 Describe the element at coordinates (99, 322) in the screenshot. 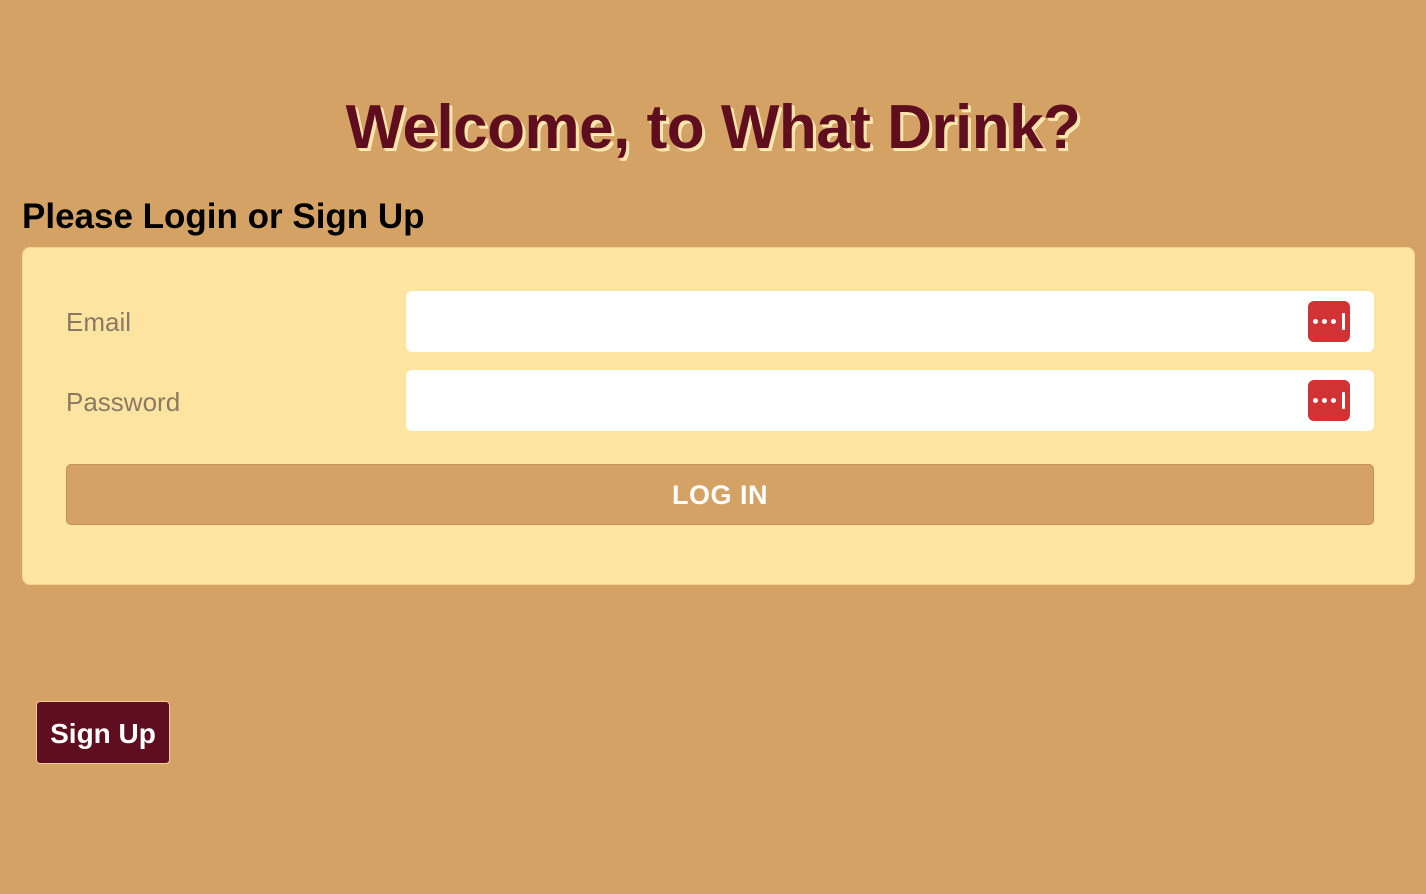

I see `email-label: Email` at that location.